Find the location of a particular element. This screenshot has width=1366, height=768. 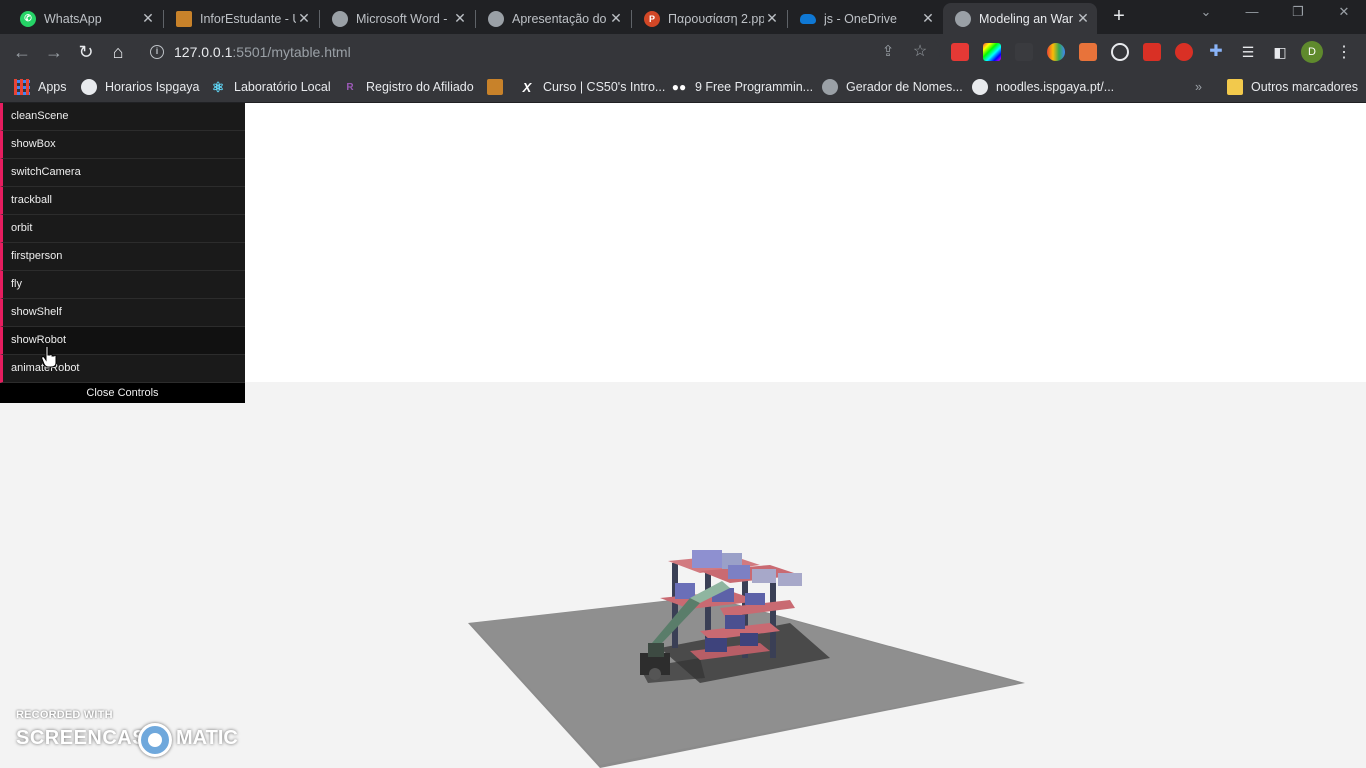

bookmark-apps: Apps is located at coordinates (40, 87).